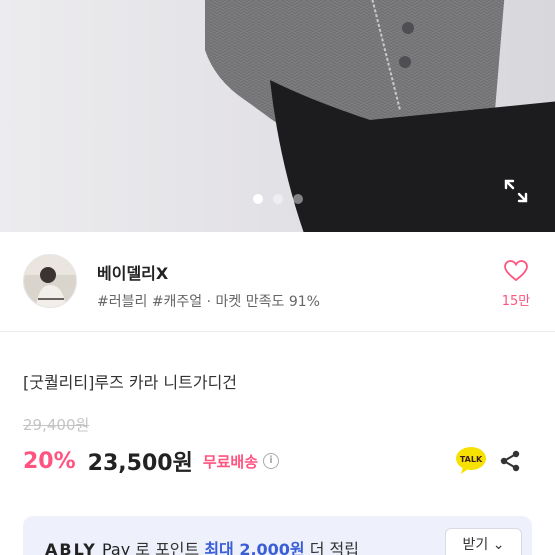 The height and width of the screenshot is (555, 555). I want to click on free-shipping-badge: 무료배송, so click(230, 461).